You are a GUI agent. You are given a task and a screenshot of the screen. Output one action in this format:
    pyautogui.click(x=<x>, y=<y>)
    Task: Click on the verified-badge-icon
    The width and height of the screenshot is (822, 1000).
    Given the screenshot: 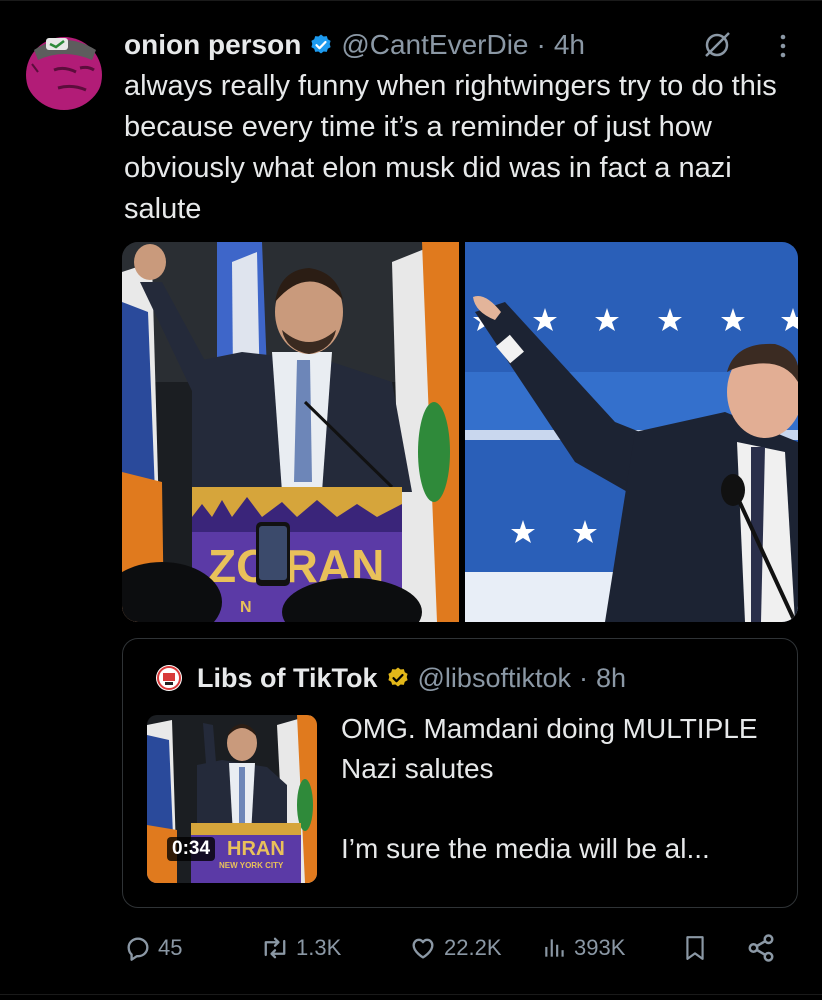 What is the action you would take?
    pyautogui.click(x=321, y=44)
    